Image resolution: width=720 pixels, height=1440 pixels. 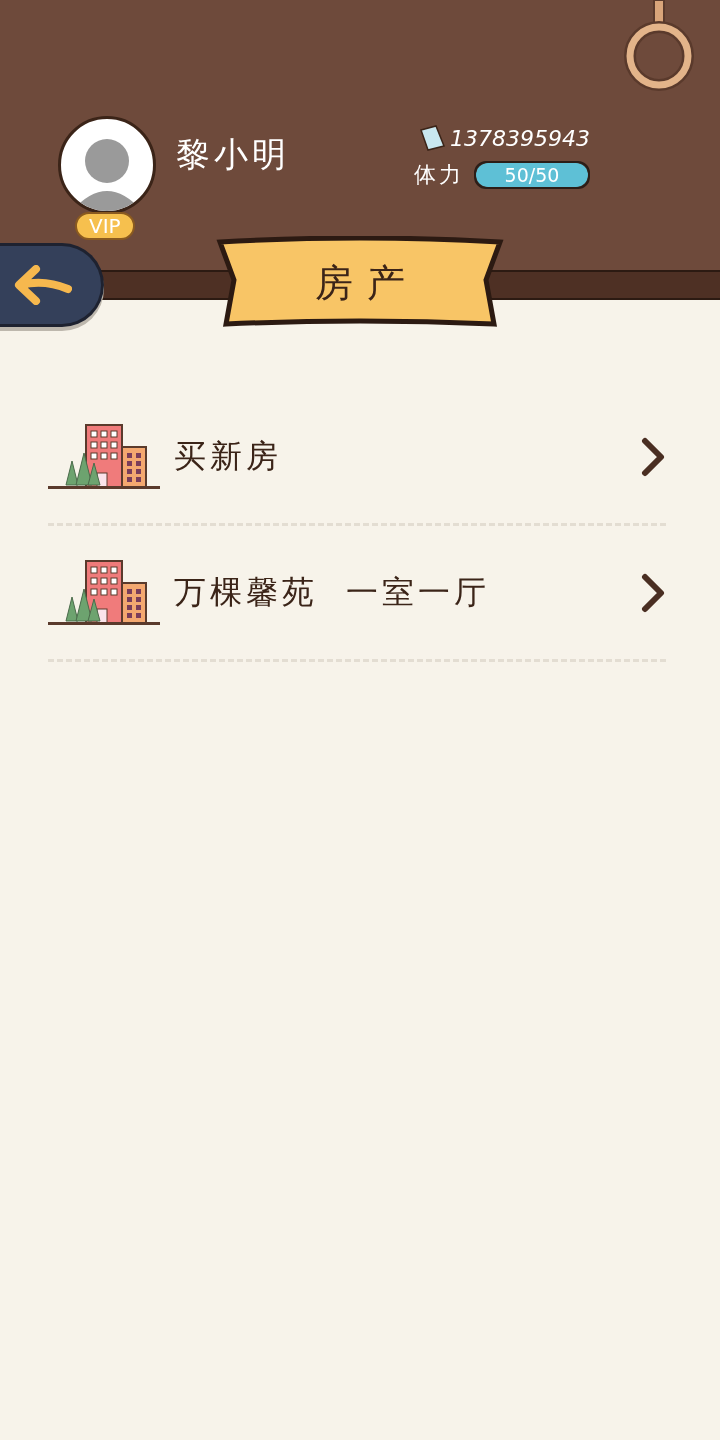 I want to click on stamina-reading: 50/50, so click(x=532, y=175).